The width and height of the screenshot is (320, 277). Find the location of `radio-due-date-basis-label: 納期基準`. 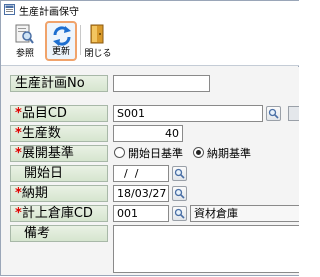

radio-due-date-basis-label: 納期基準 is located at coordinates (229, 153).